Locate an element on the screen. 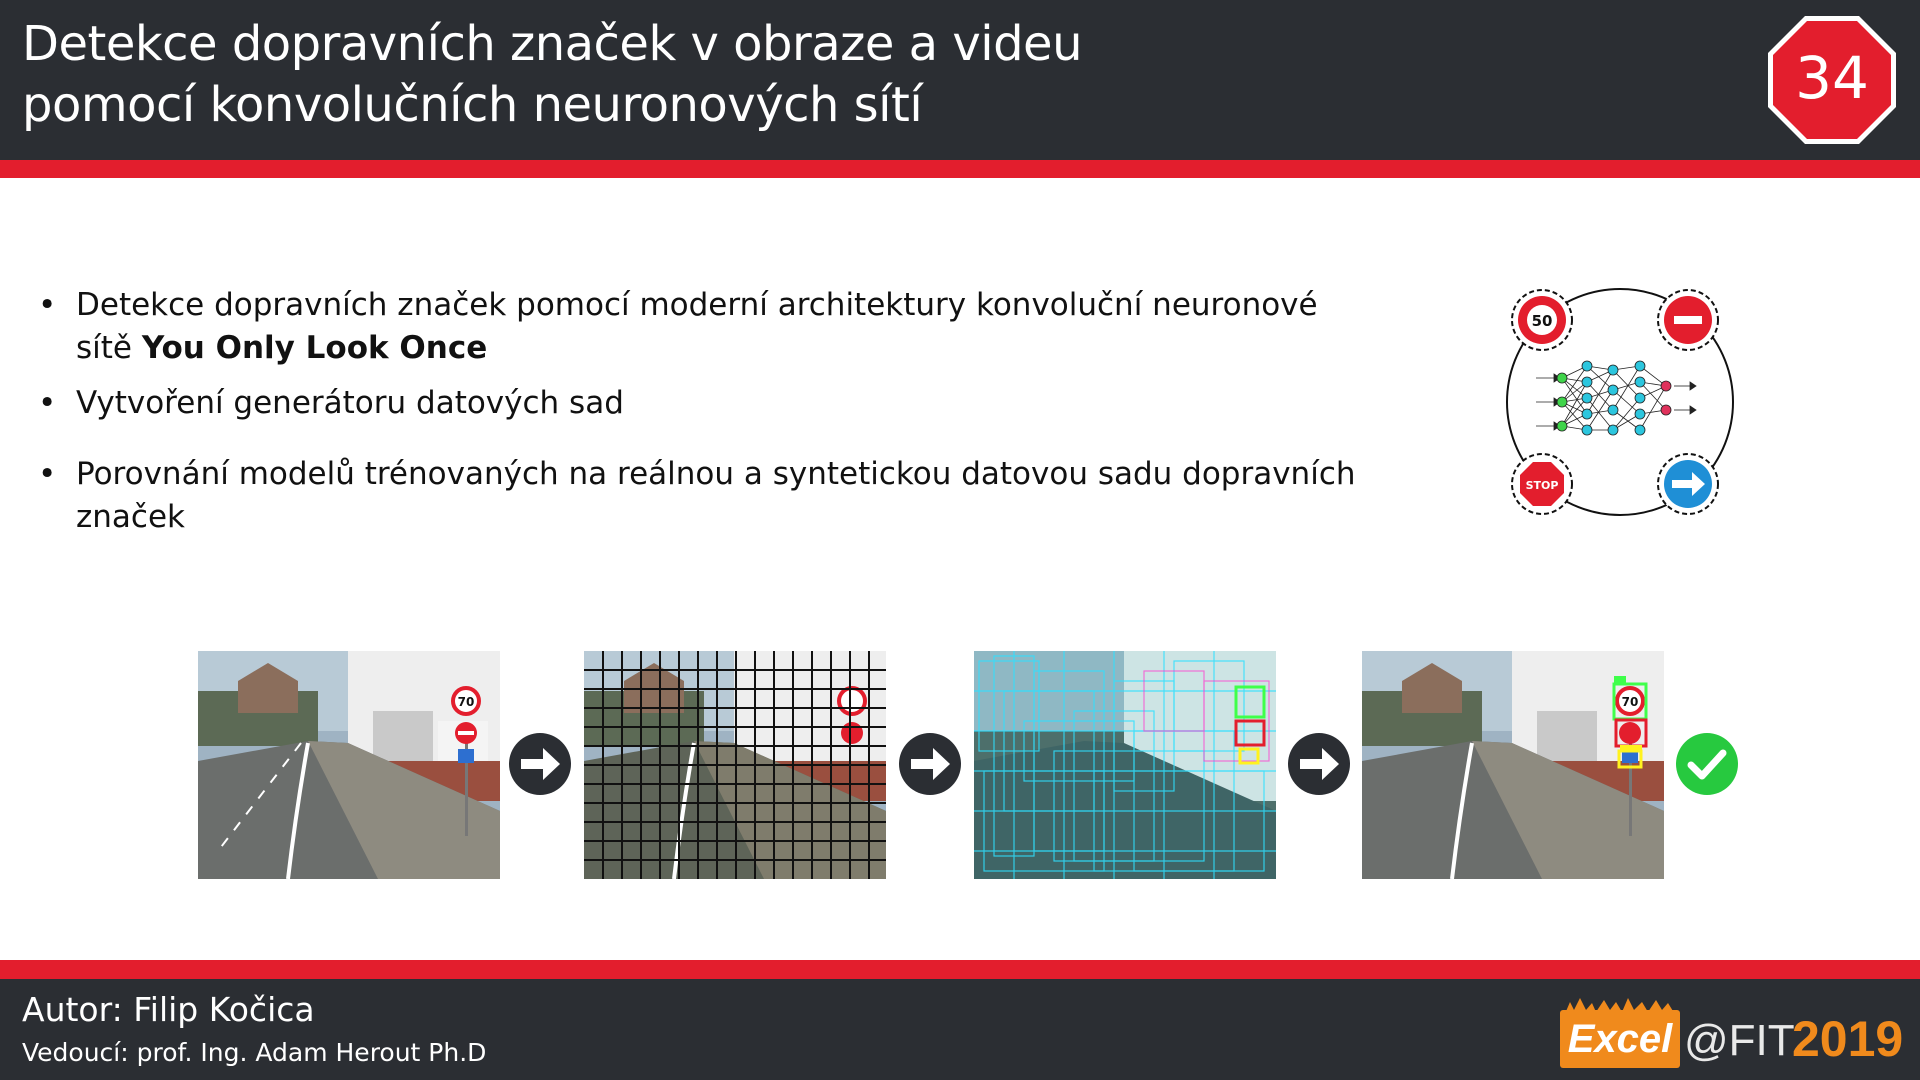 The image size is (1920, 1080). title-line-2: pomocí konvolučních neuronových sítí is located at coordinates (472, 105).